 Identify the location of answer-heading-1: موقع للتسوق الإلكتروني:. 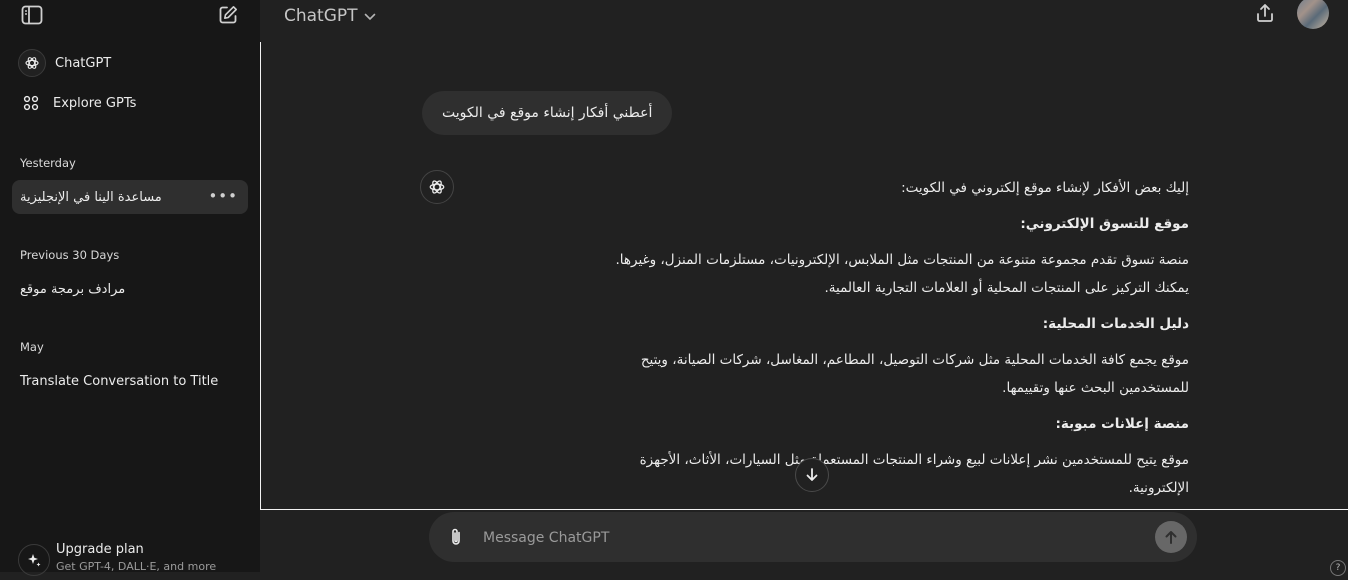
(1104, 224).